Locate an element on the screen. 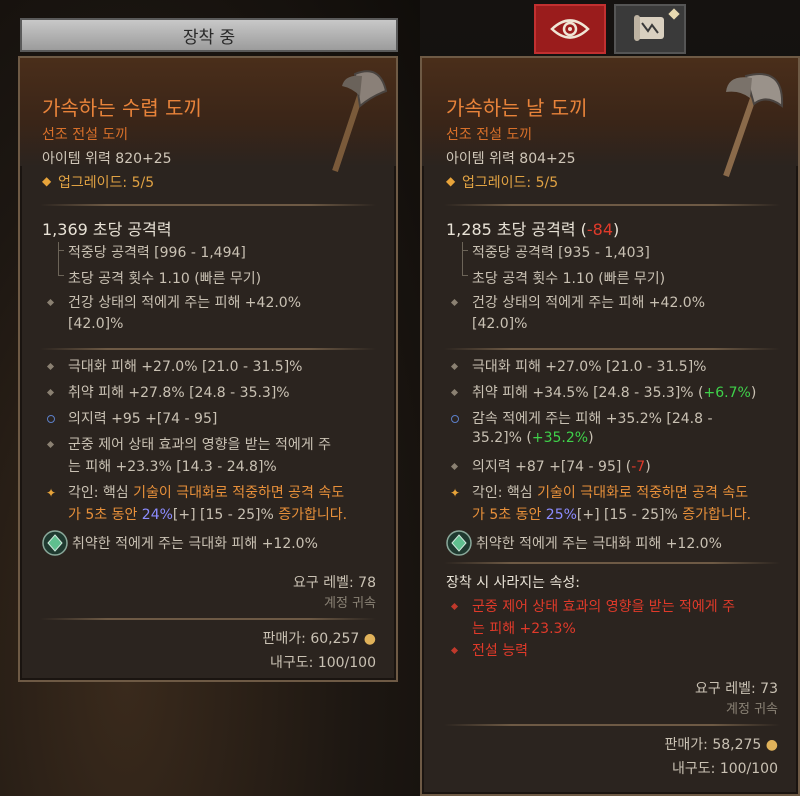 The width and height of the screenshot is (800, 796). dps-value: 1,285 초당 공격력 (-84) is located at coordinates (532, 228).